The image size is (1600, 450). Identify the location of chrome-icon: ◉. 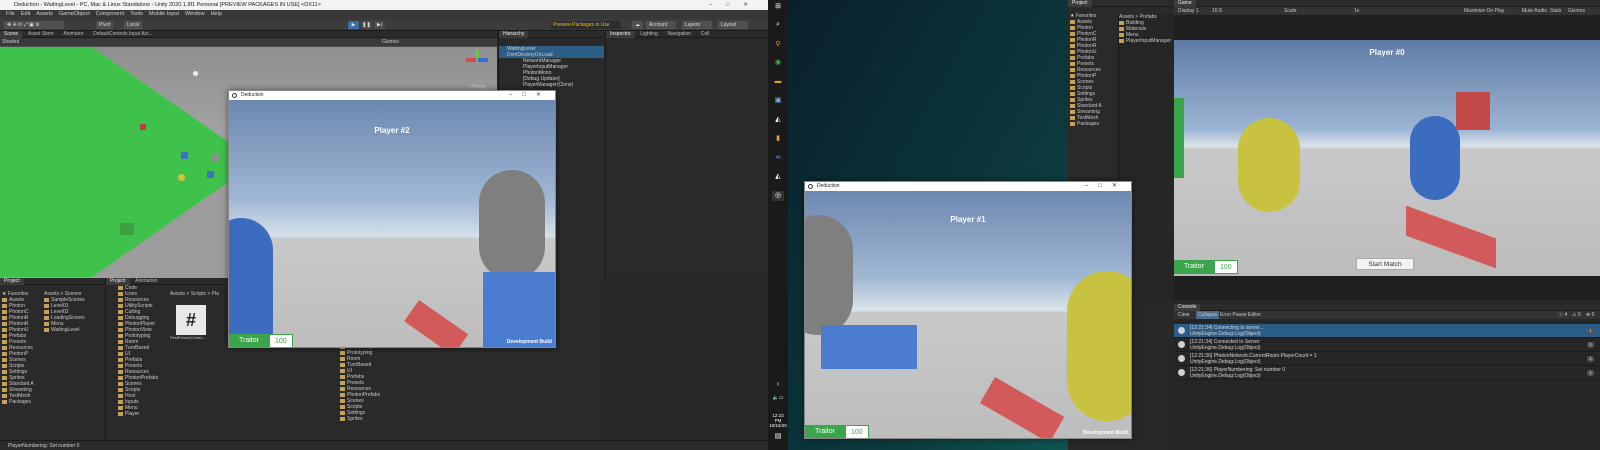
(778, 63).